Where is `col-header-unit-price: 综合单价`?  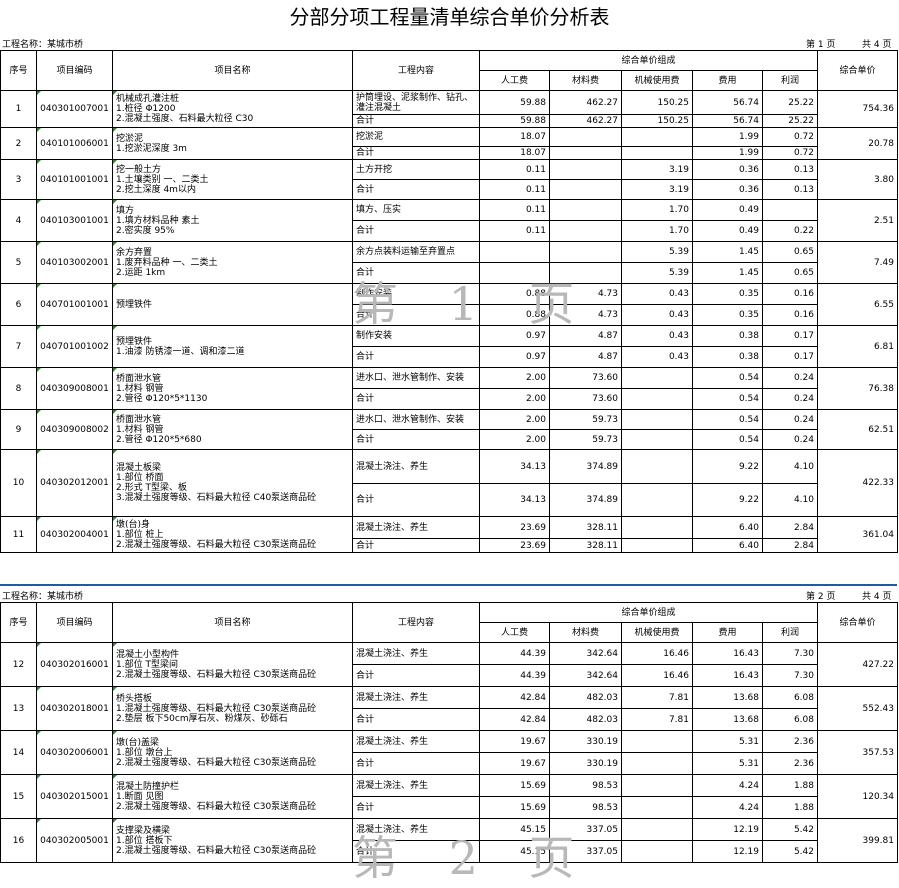 col-header-unit-price: 综合单价 is located at coordinates (857, 622).